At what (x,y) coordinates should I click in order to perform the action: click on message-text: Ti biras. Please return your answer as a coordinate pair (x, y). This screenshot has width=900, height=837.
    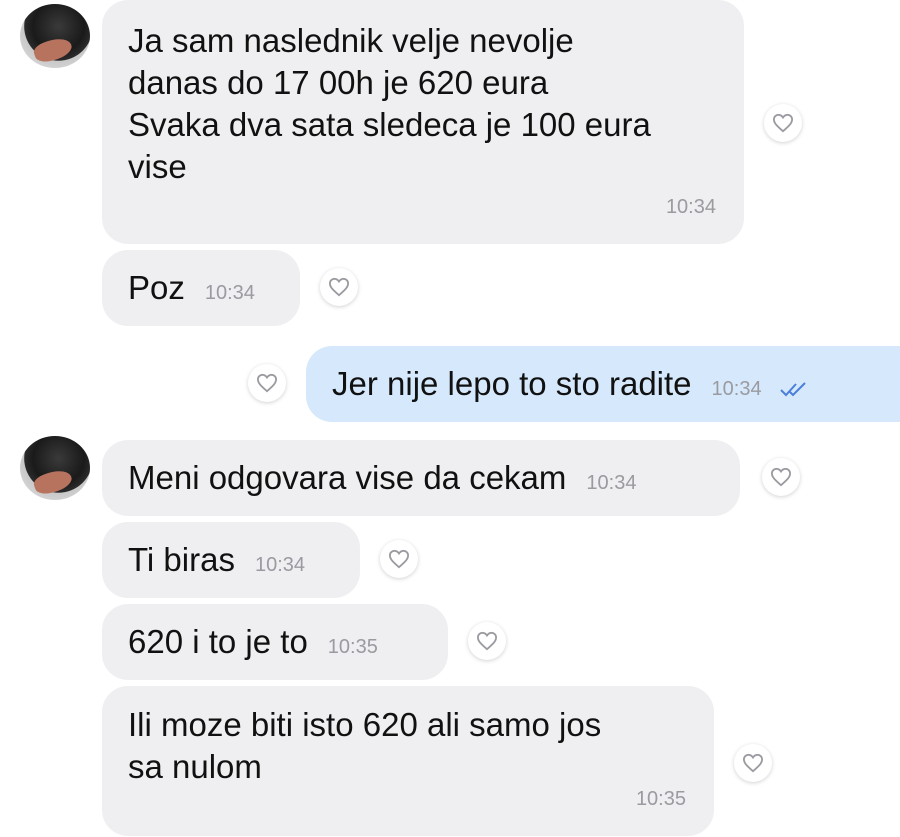
    Looking at the image, I should click on (181, 559).